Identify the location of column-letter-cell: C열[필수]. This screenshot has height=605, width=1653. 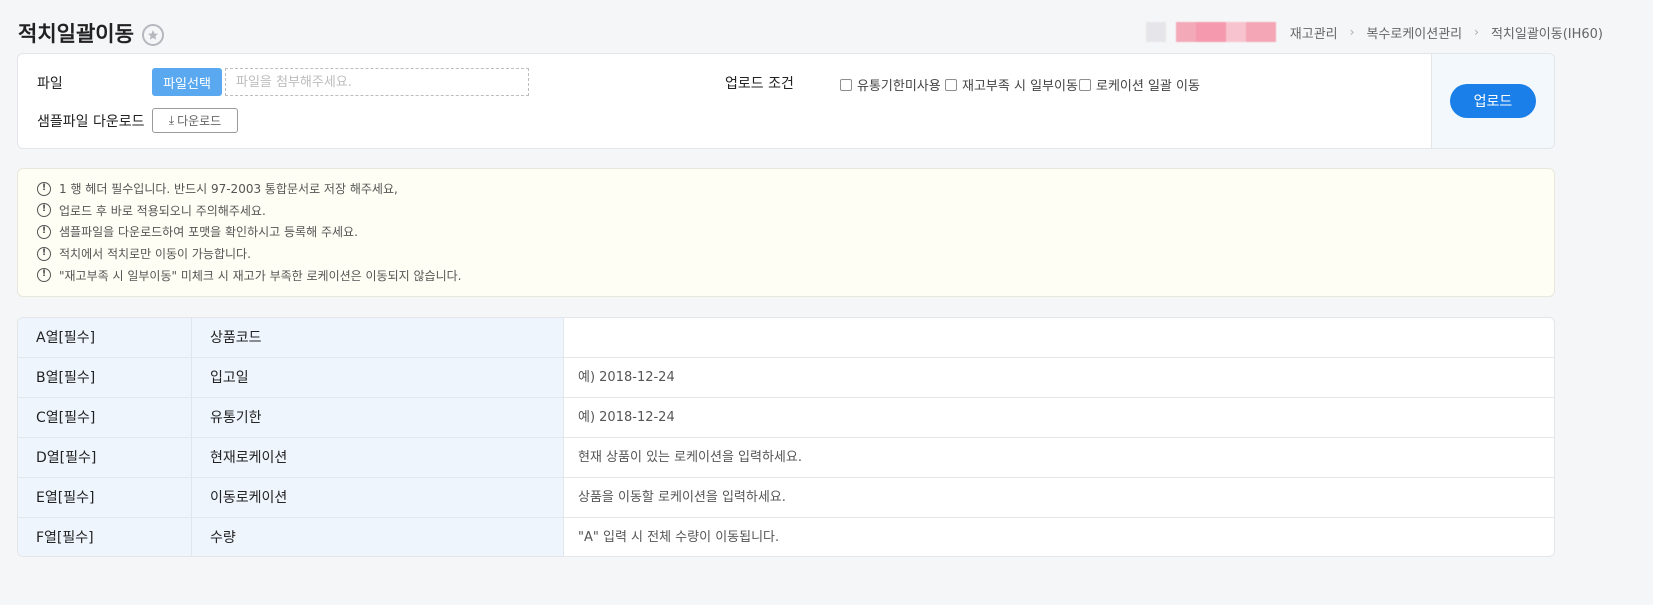
(105, 417).